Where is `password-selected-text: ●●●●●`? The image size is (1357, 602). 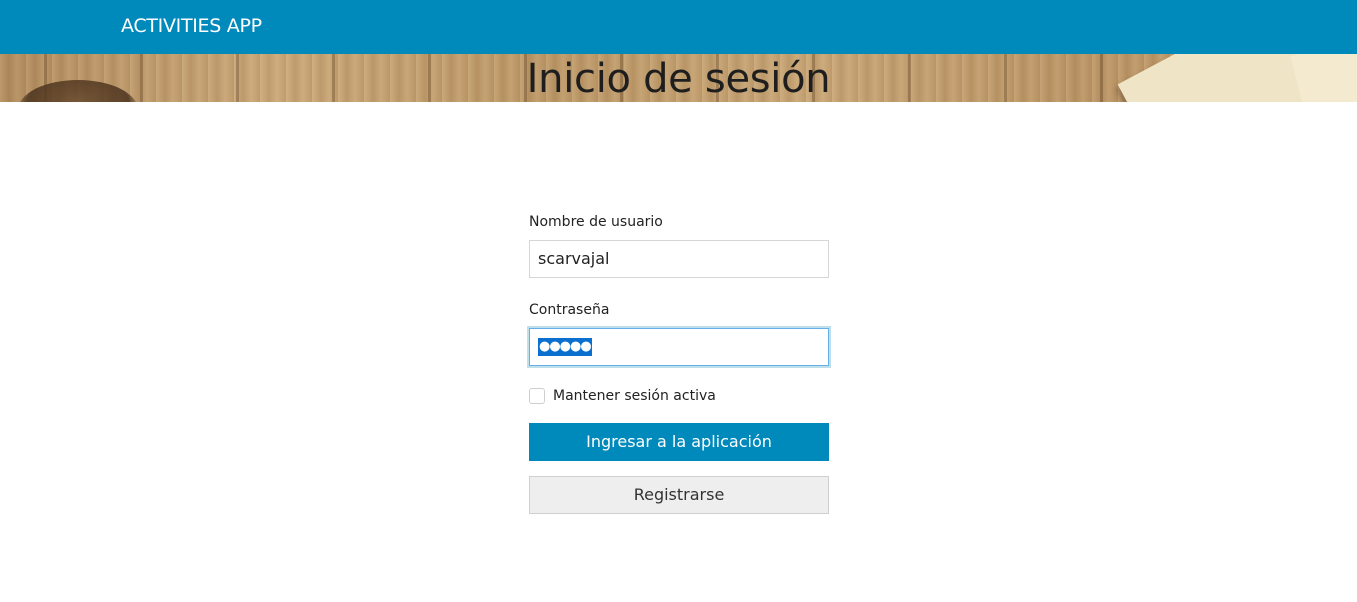
password-selected-text: ●●●●● is located at coordinates (565, 347).